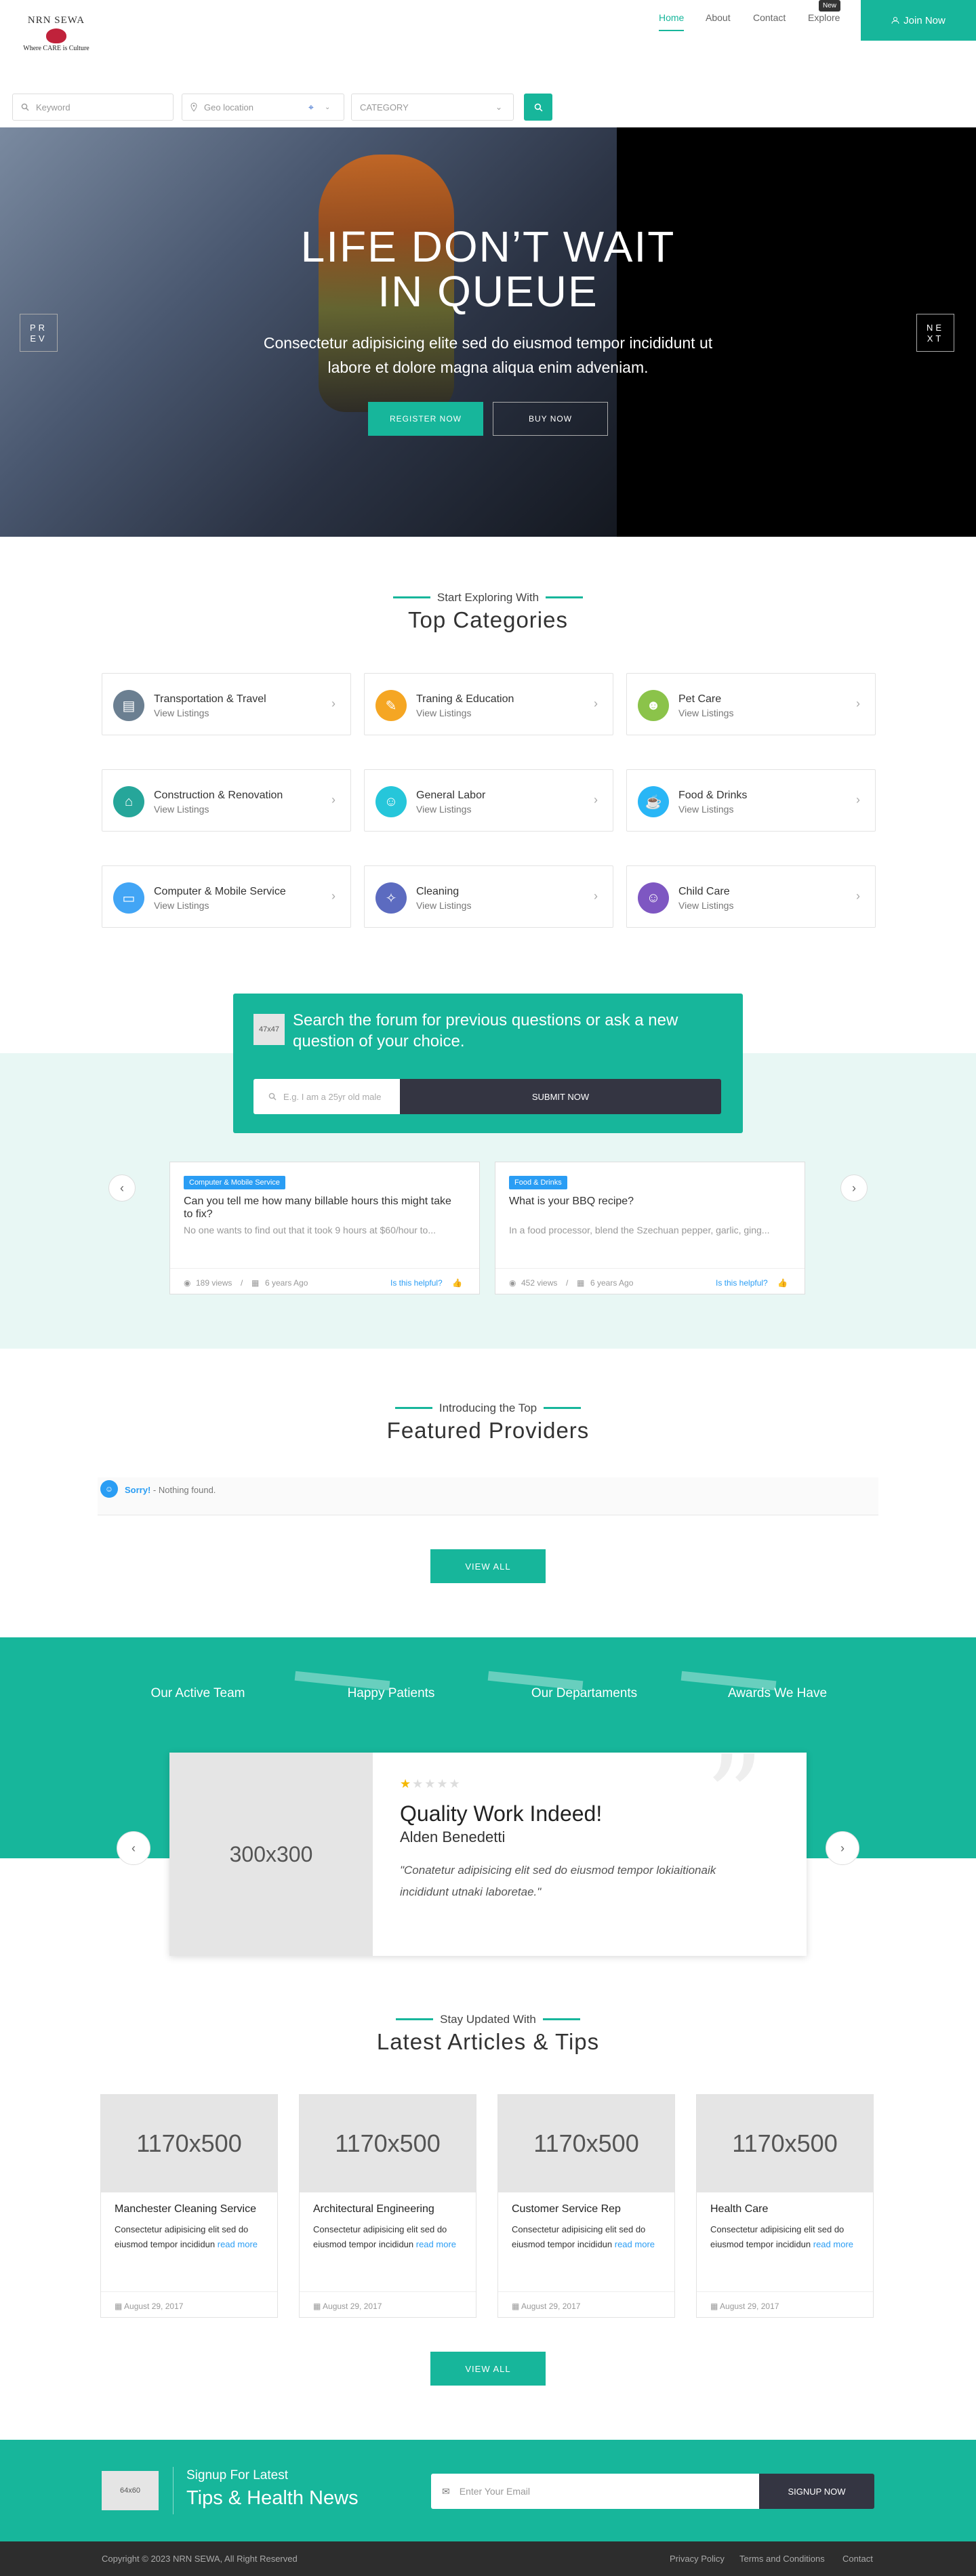 The height and width of the screenshot is (2576, 976). What do you see at coordinates (187, 1283) in the screenshot?
I see `eye-icon: ◉` at bounding box center [187, 1283].